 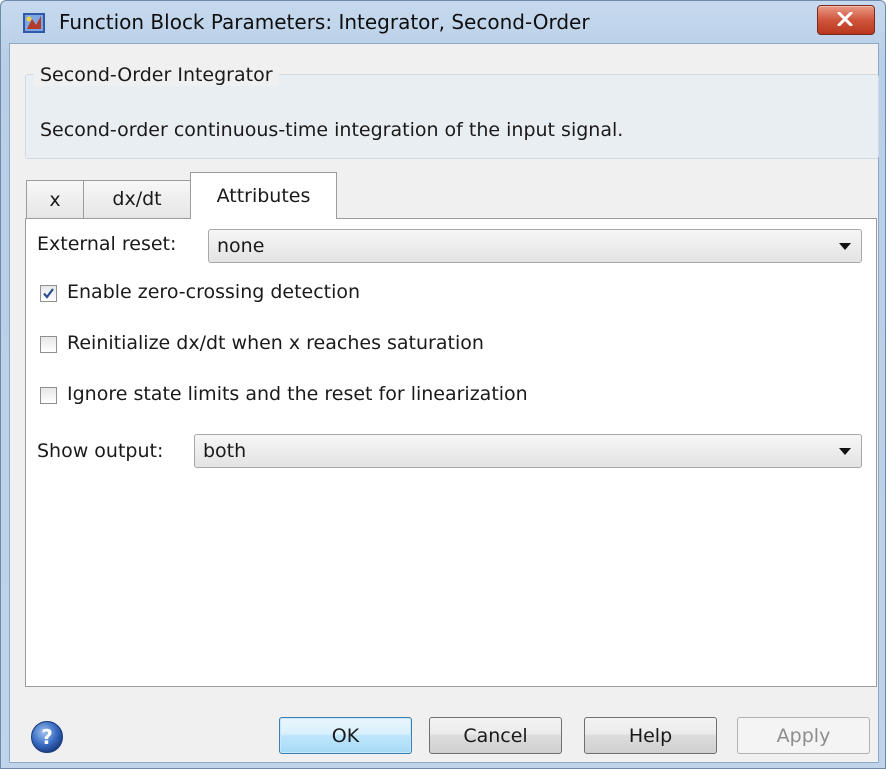 I want to click on show-output-value: both, so click(x=225, y=451).